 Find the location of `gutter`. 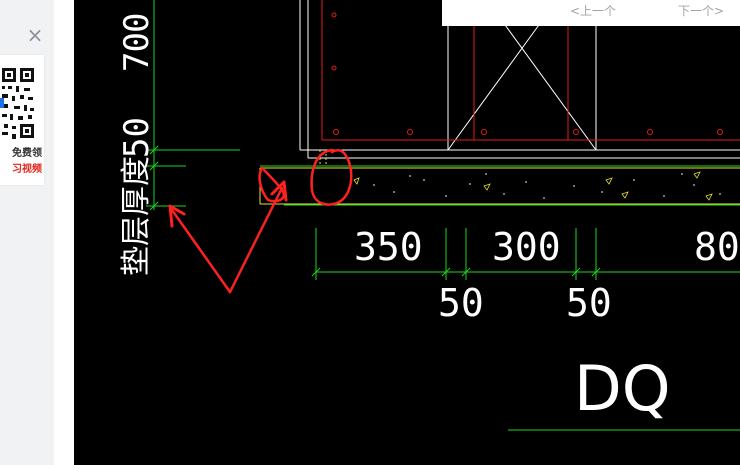

gutter is located at coordinates (64, 232).